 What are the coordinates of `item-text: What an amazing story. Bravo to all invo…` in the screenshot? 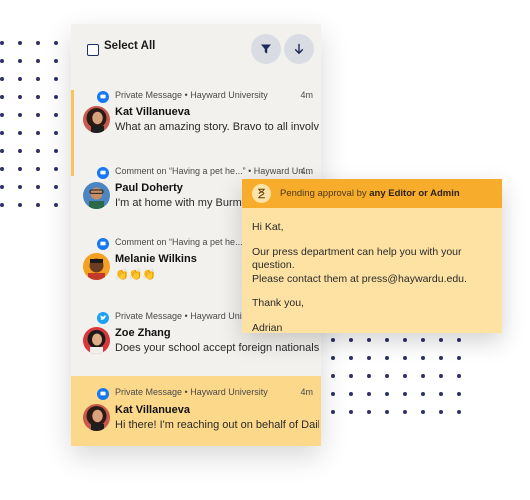 It's located at (217, 127).